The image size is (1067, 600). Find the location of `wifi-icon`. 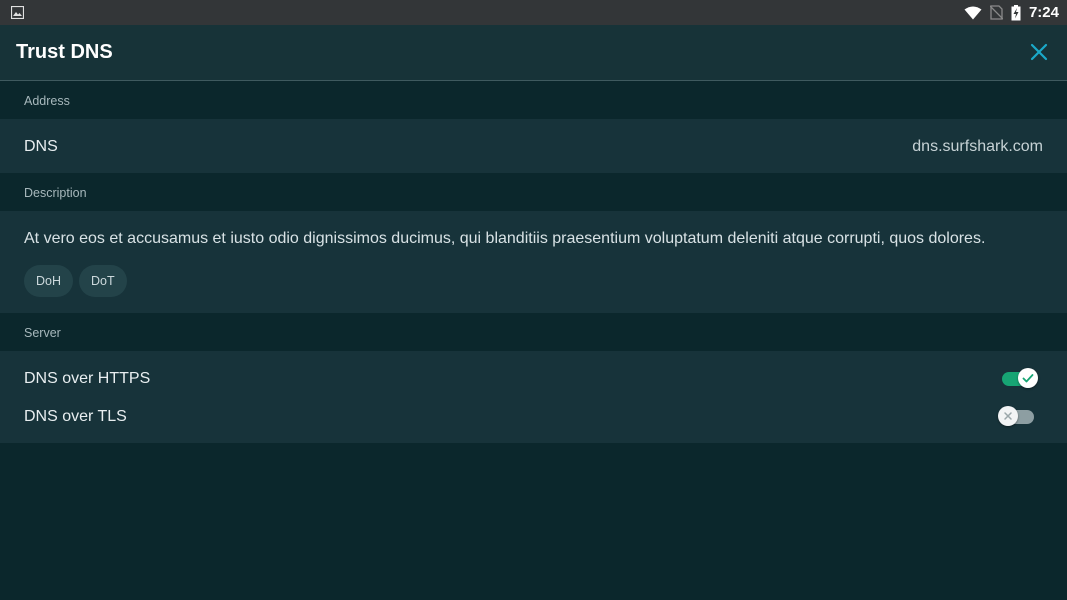

wifi-icon is located at coordinates (973, 12).